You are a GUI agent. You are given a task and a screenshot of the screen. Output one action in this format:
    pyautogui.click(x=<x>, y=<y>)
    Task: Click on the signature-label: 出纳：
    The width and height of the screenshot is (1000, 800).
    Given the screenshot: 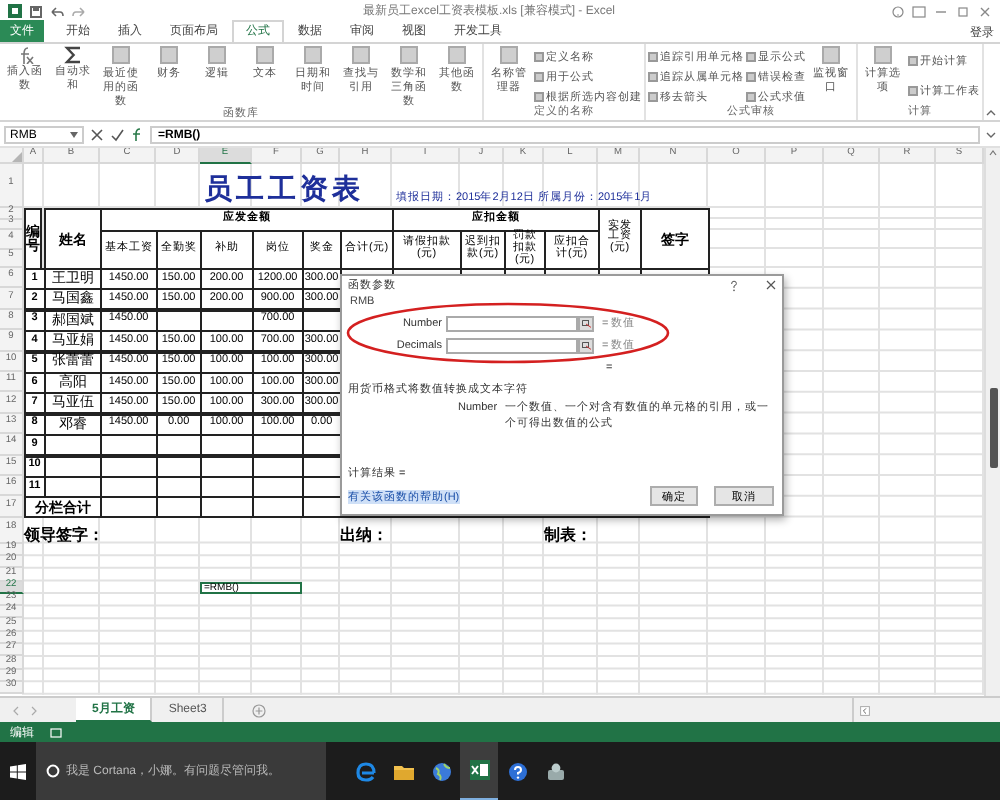 What is the action you would take?
    pyautogui.click(x=365, y=532)
    